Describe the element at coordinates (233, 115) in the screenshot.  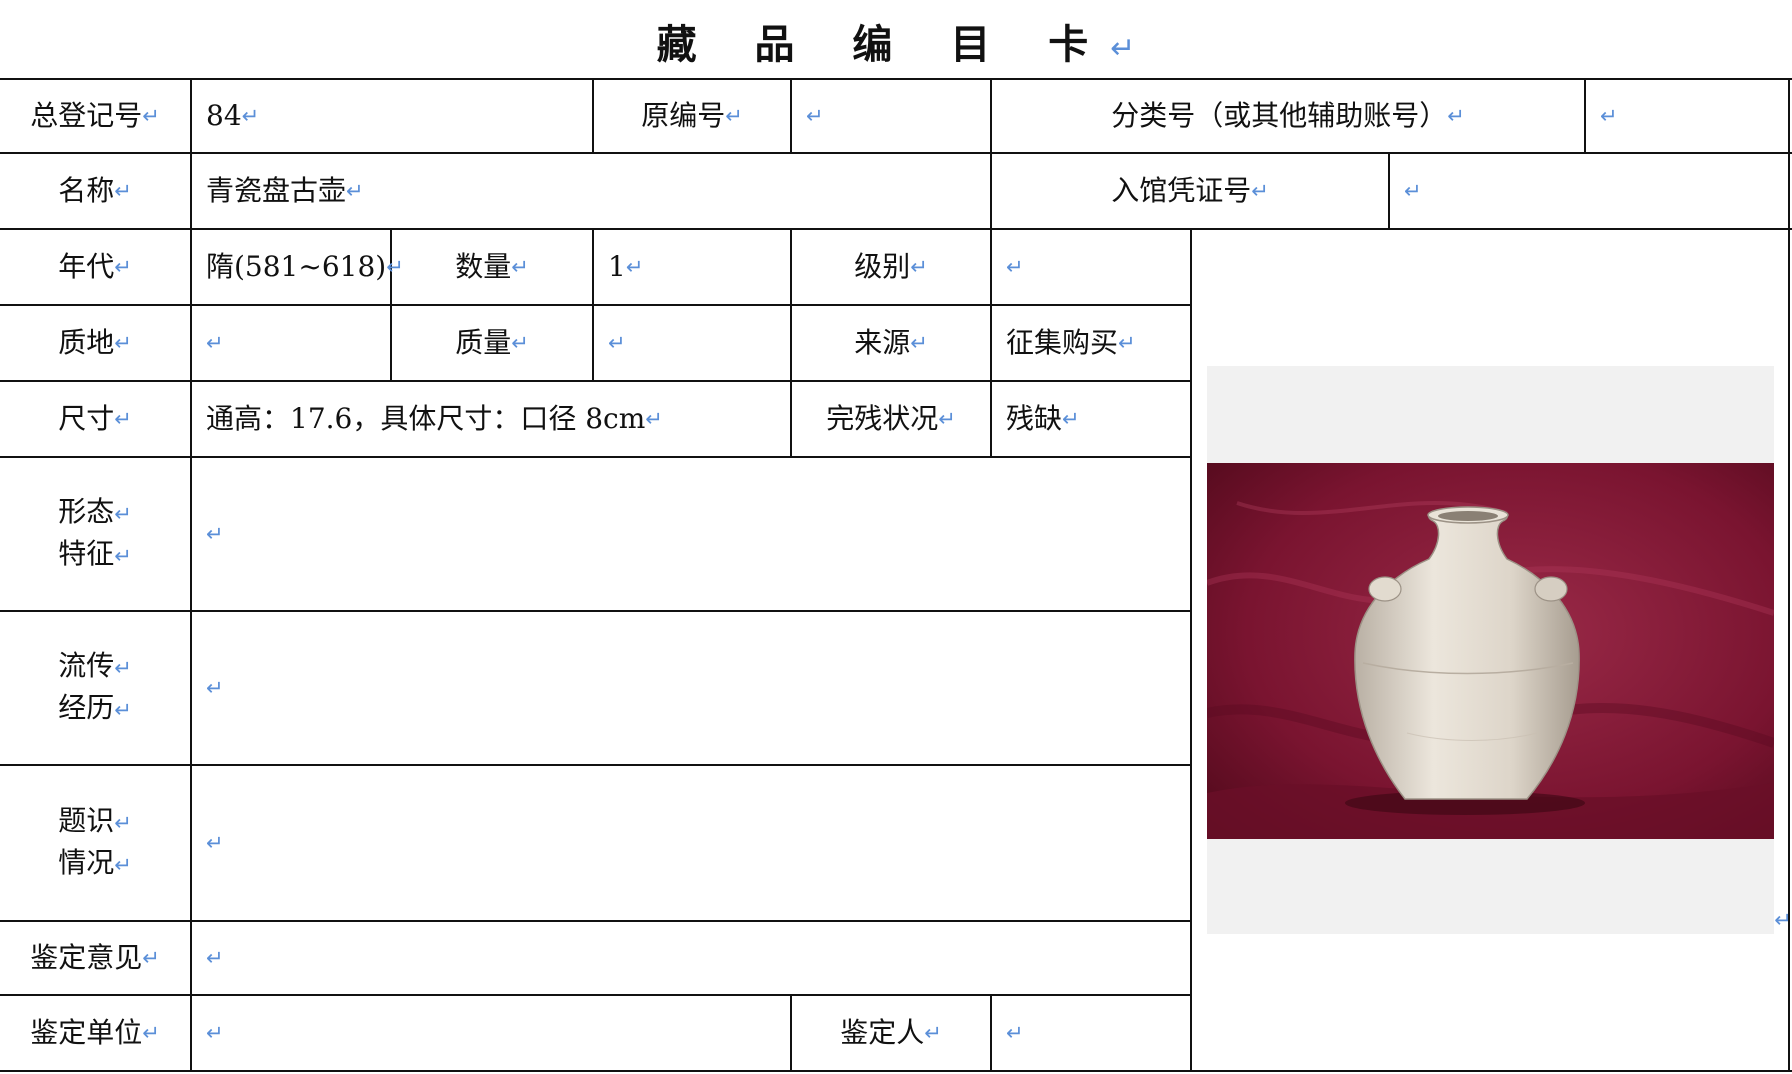
I see `total-reg-no-value: 84 ↵` at that location.